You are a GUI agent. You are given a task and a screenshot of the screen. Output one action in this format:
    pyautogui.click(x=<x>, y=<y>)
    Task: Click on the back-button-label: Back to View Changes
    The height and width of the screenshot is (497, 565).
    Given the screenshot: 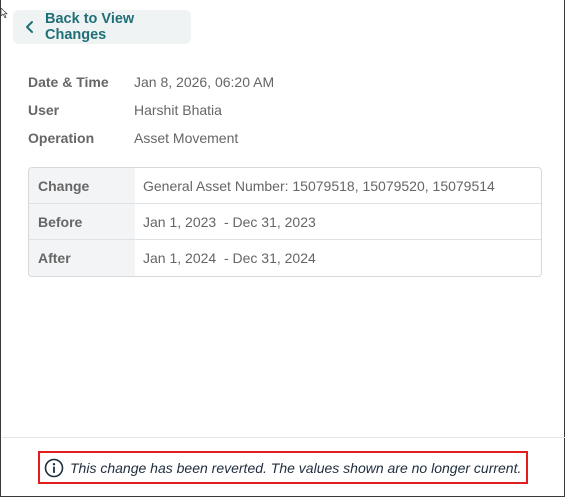 What is the action you would take?
    pyautogui.click(x=90, y=27)
    